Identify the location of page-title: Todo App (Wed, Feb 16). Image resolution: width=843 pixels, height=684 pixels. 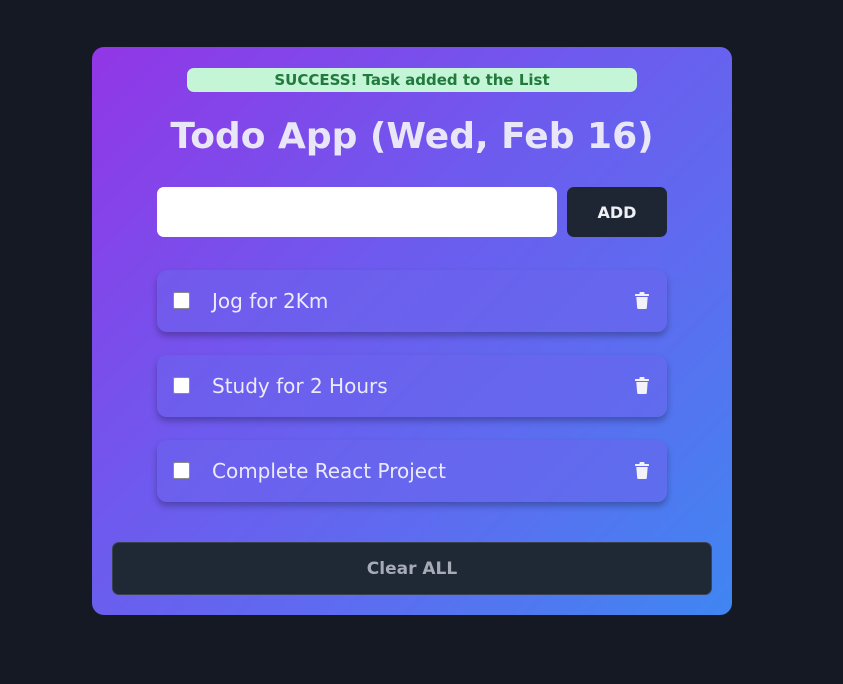
(412, 136).